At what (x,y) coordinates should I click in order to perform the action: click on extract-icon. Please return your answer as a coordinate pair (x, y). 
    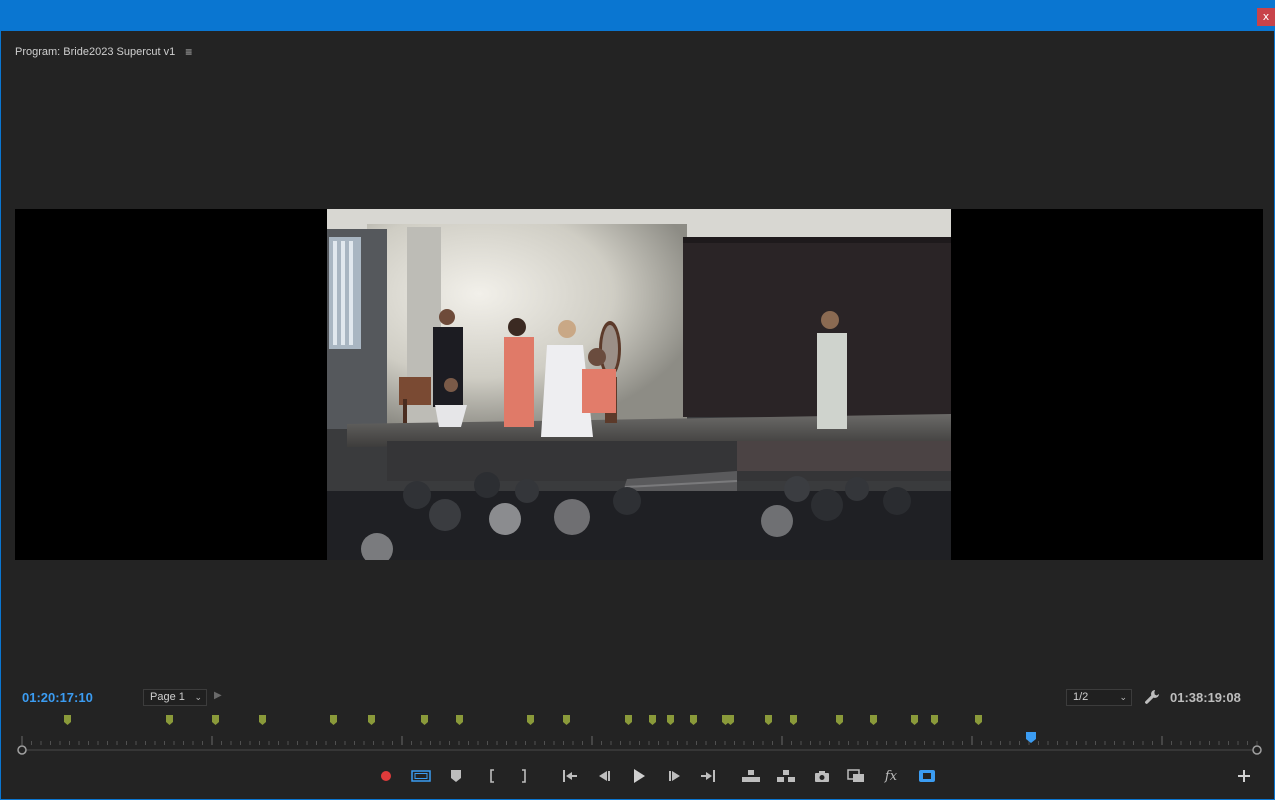
    Looking at the image, I should click on (786, 776).